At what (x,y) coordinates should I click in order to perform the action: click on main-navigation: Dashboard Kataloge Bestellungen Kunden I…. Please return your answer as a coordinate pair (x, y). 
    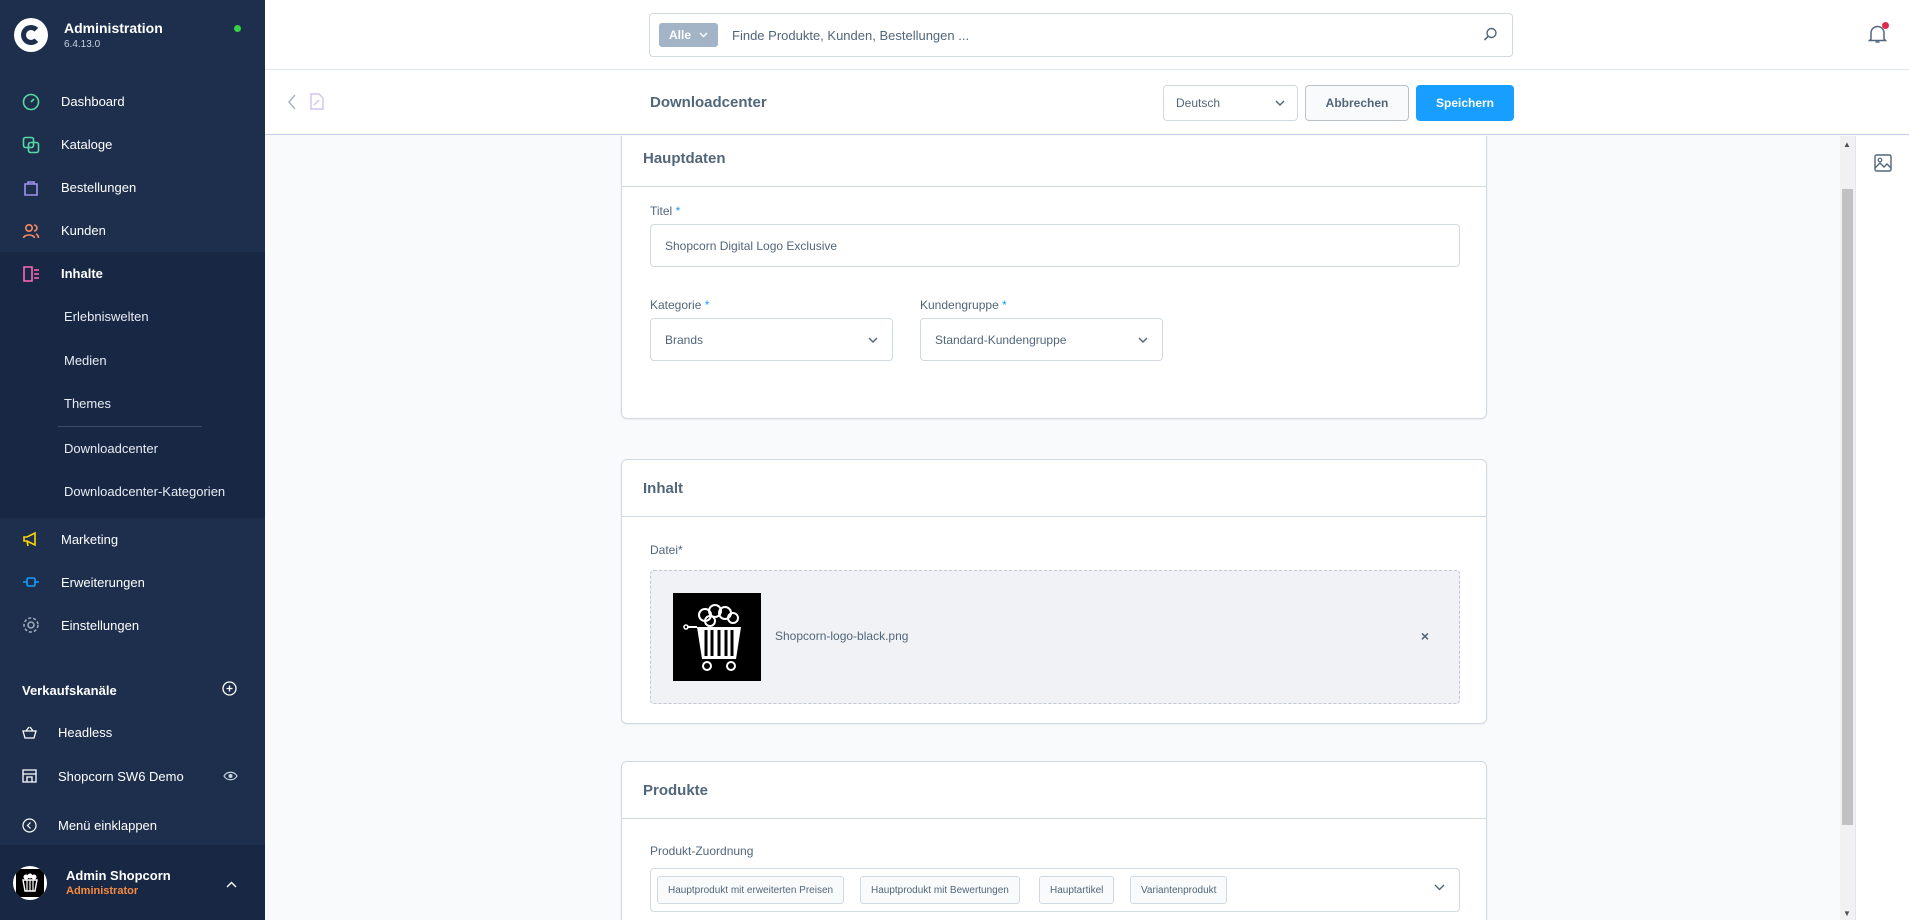
    Looking at the image, I should click on (132, 363).